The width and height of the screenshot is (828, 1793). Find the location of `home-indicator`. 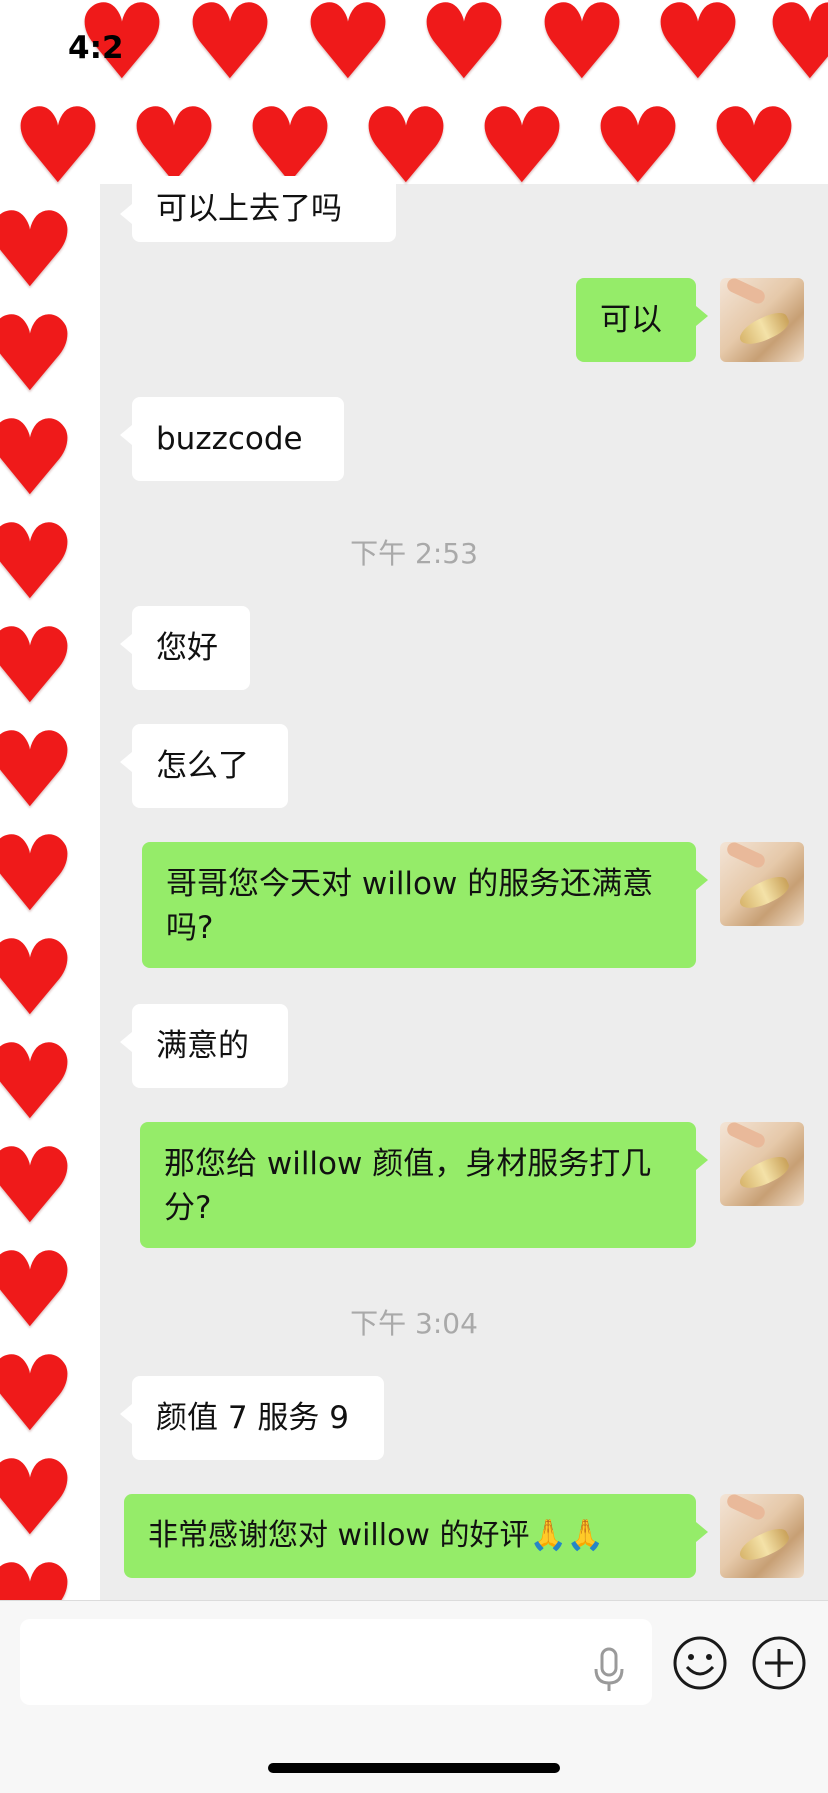

home-indicator is located at coordinates (414, 1768).